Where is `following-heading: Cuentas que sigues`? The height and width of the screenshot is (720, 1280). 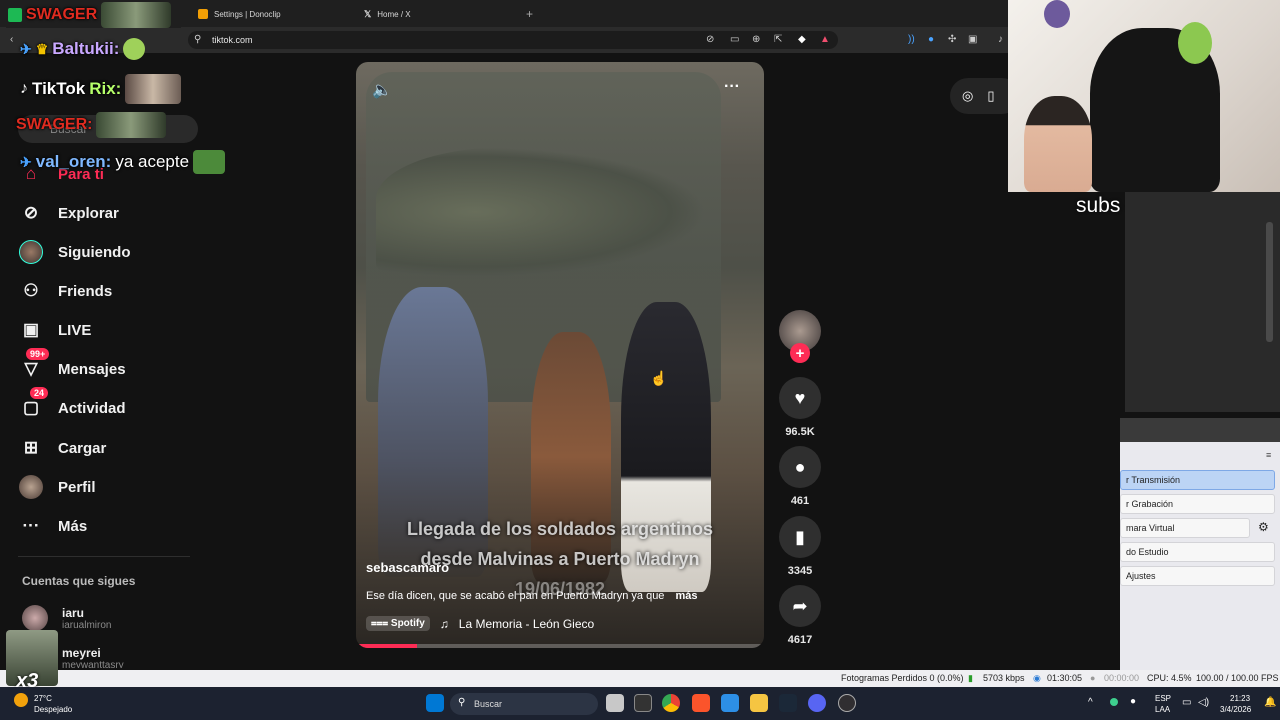
following-heading: Cuentas que sigues is located at coordinates (79, 581).